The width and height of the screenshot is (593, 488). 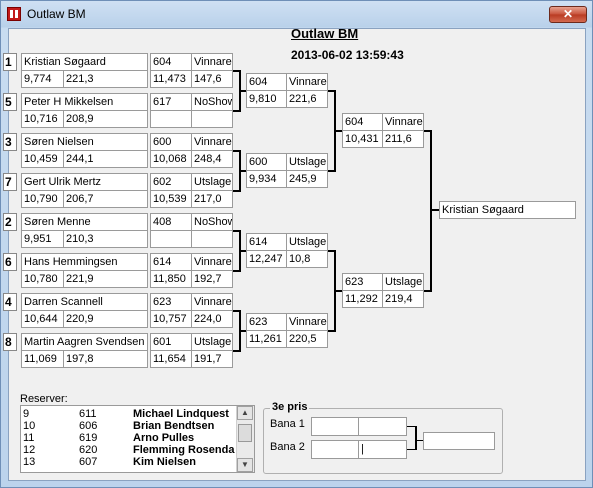 What do you see at coordinates (42, 79) in the screenshot?
I see `player-qual-time: 9,774` at bounding box center [42, 79].